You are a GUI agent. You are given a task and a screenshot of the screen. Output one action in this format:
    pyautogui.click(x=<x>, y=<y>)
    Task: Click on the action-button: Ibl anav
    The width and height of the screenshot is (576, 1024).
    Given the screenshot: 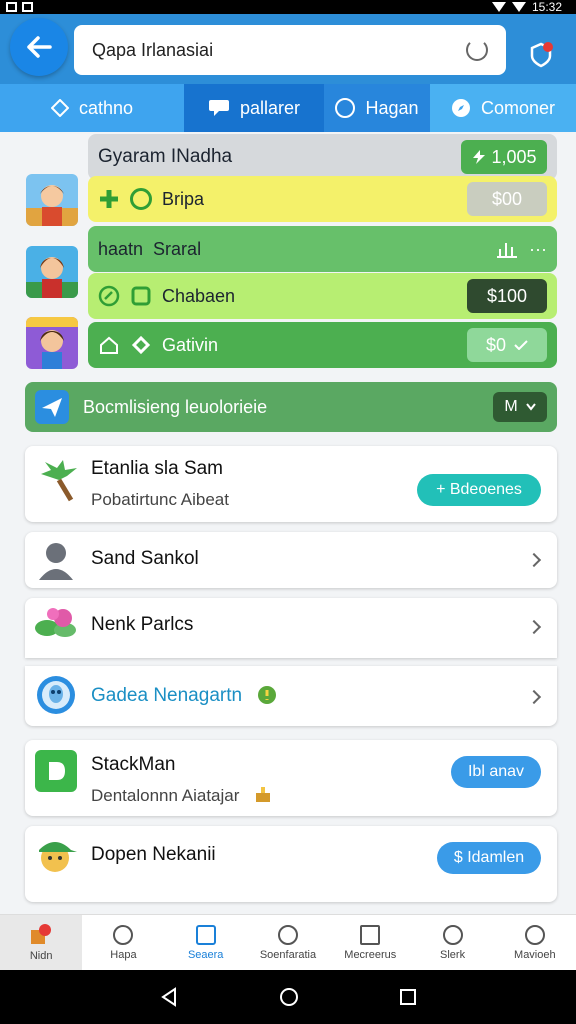 What is the action you would take?
    pyautogui.click(x=496, y=772)
    